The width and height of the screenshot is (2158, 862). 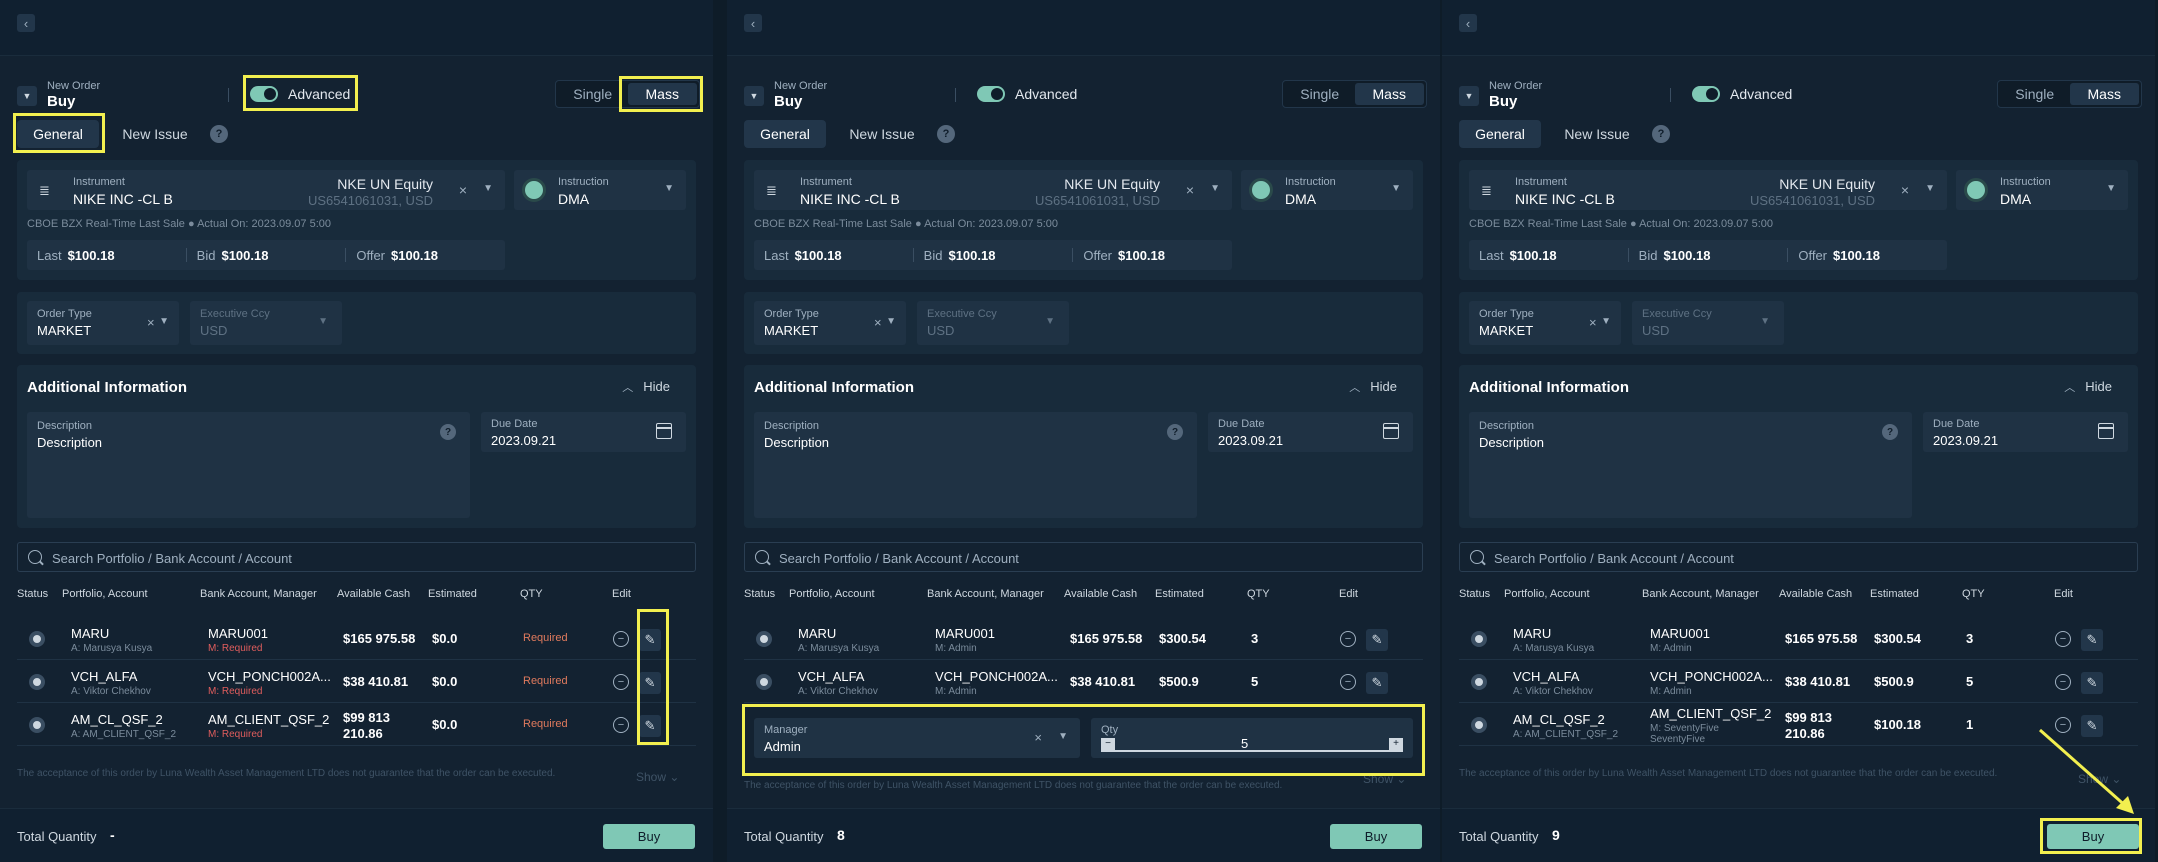 What do you see at coordinates (1396, 744) in the screenshot?
I see `increment-button: +` at bounding box center [1396, 744].